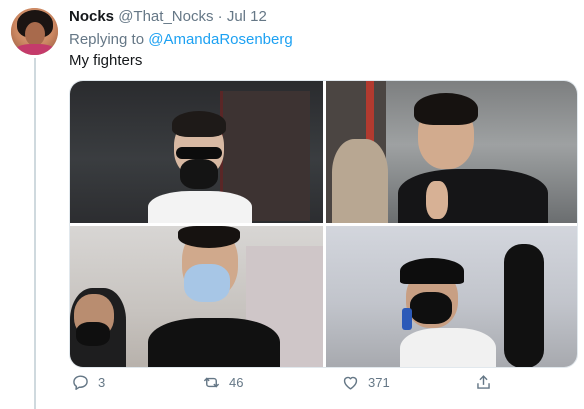 This screenshot has width=584, height=409. What do you see at coordinates (209, 237) in the screenshot?
I see `photo-3-hair` at bounding box center [209, 237].